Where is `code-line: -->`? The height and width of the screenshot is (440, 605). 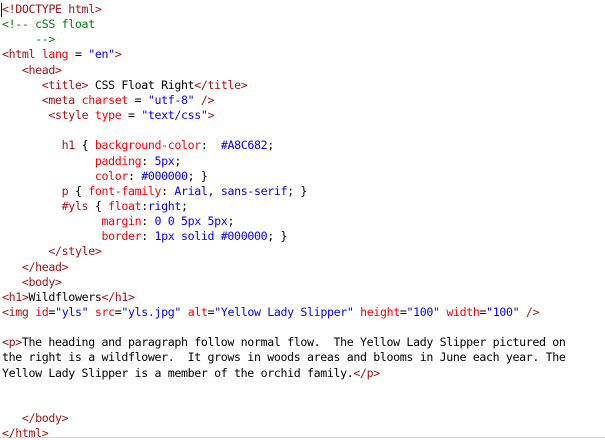
code-line: --> is located at coordinates (28, 39).